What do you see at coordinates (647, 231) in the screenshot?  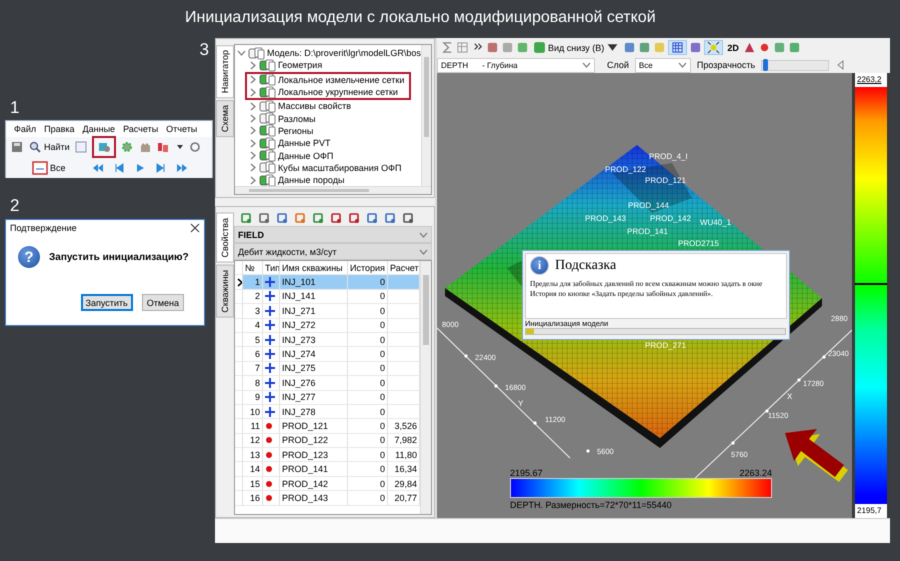 I see `well-label: PROD_141` at bounding box center [647, 231].